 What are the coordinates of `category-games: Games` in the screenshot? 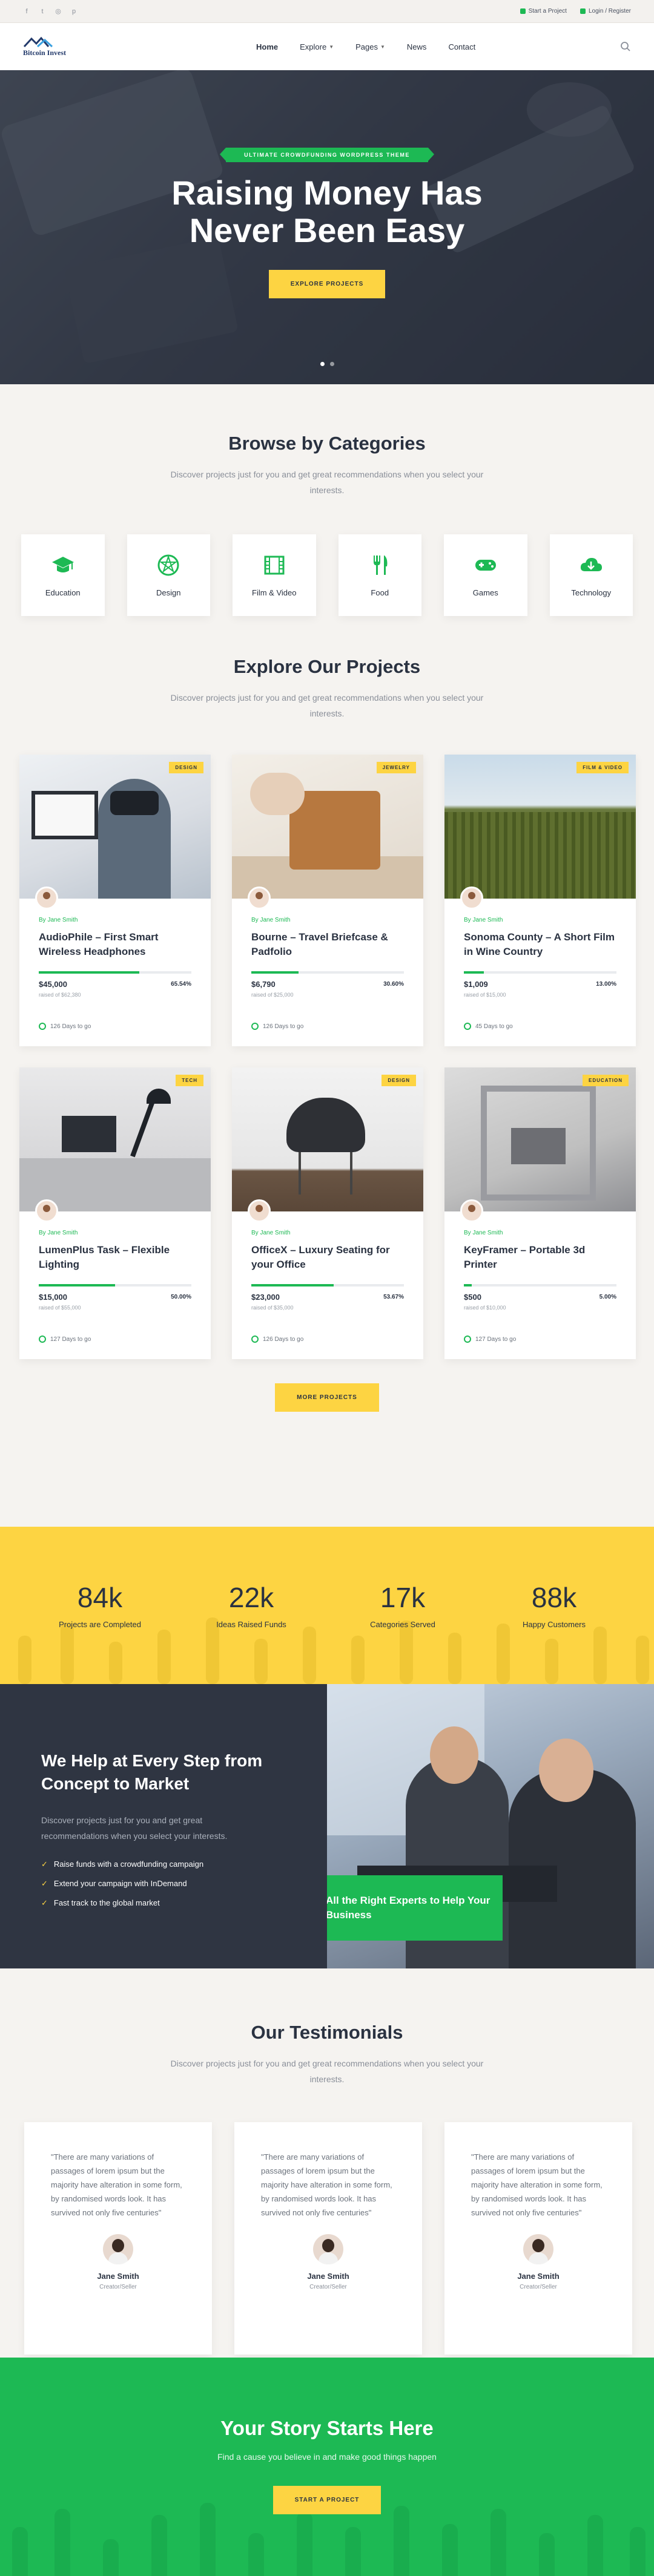 It's located at (485, 575).